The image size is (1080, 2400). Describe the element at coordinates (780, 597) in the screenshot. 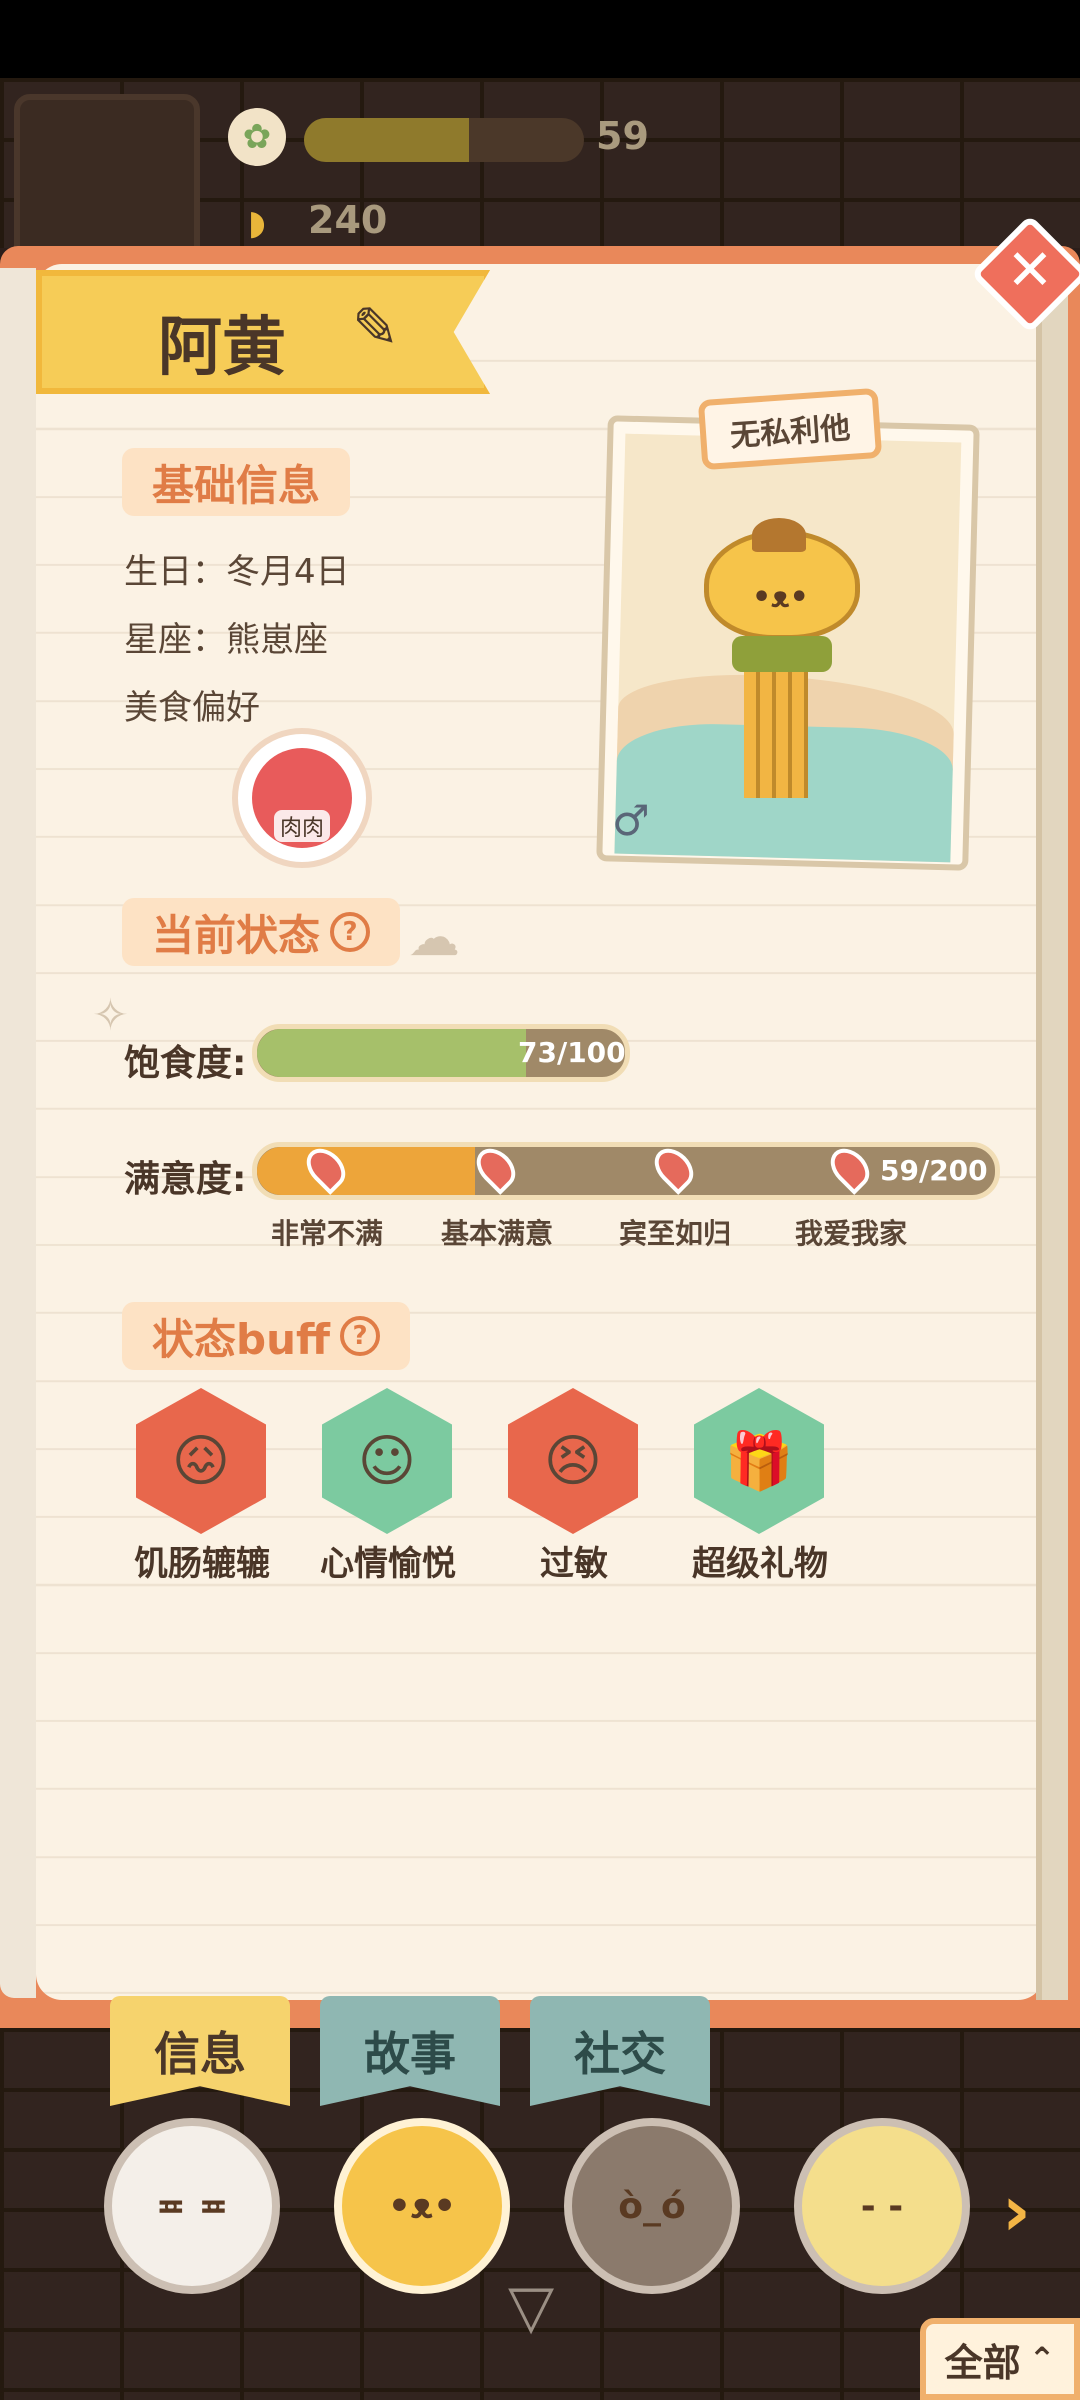

I see `character-face: •ᴥ•` at that location.